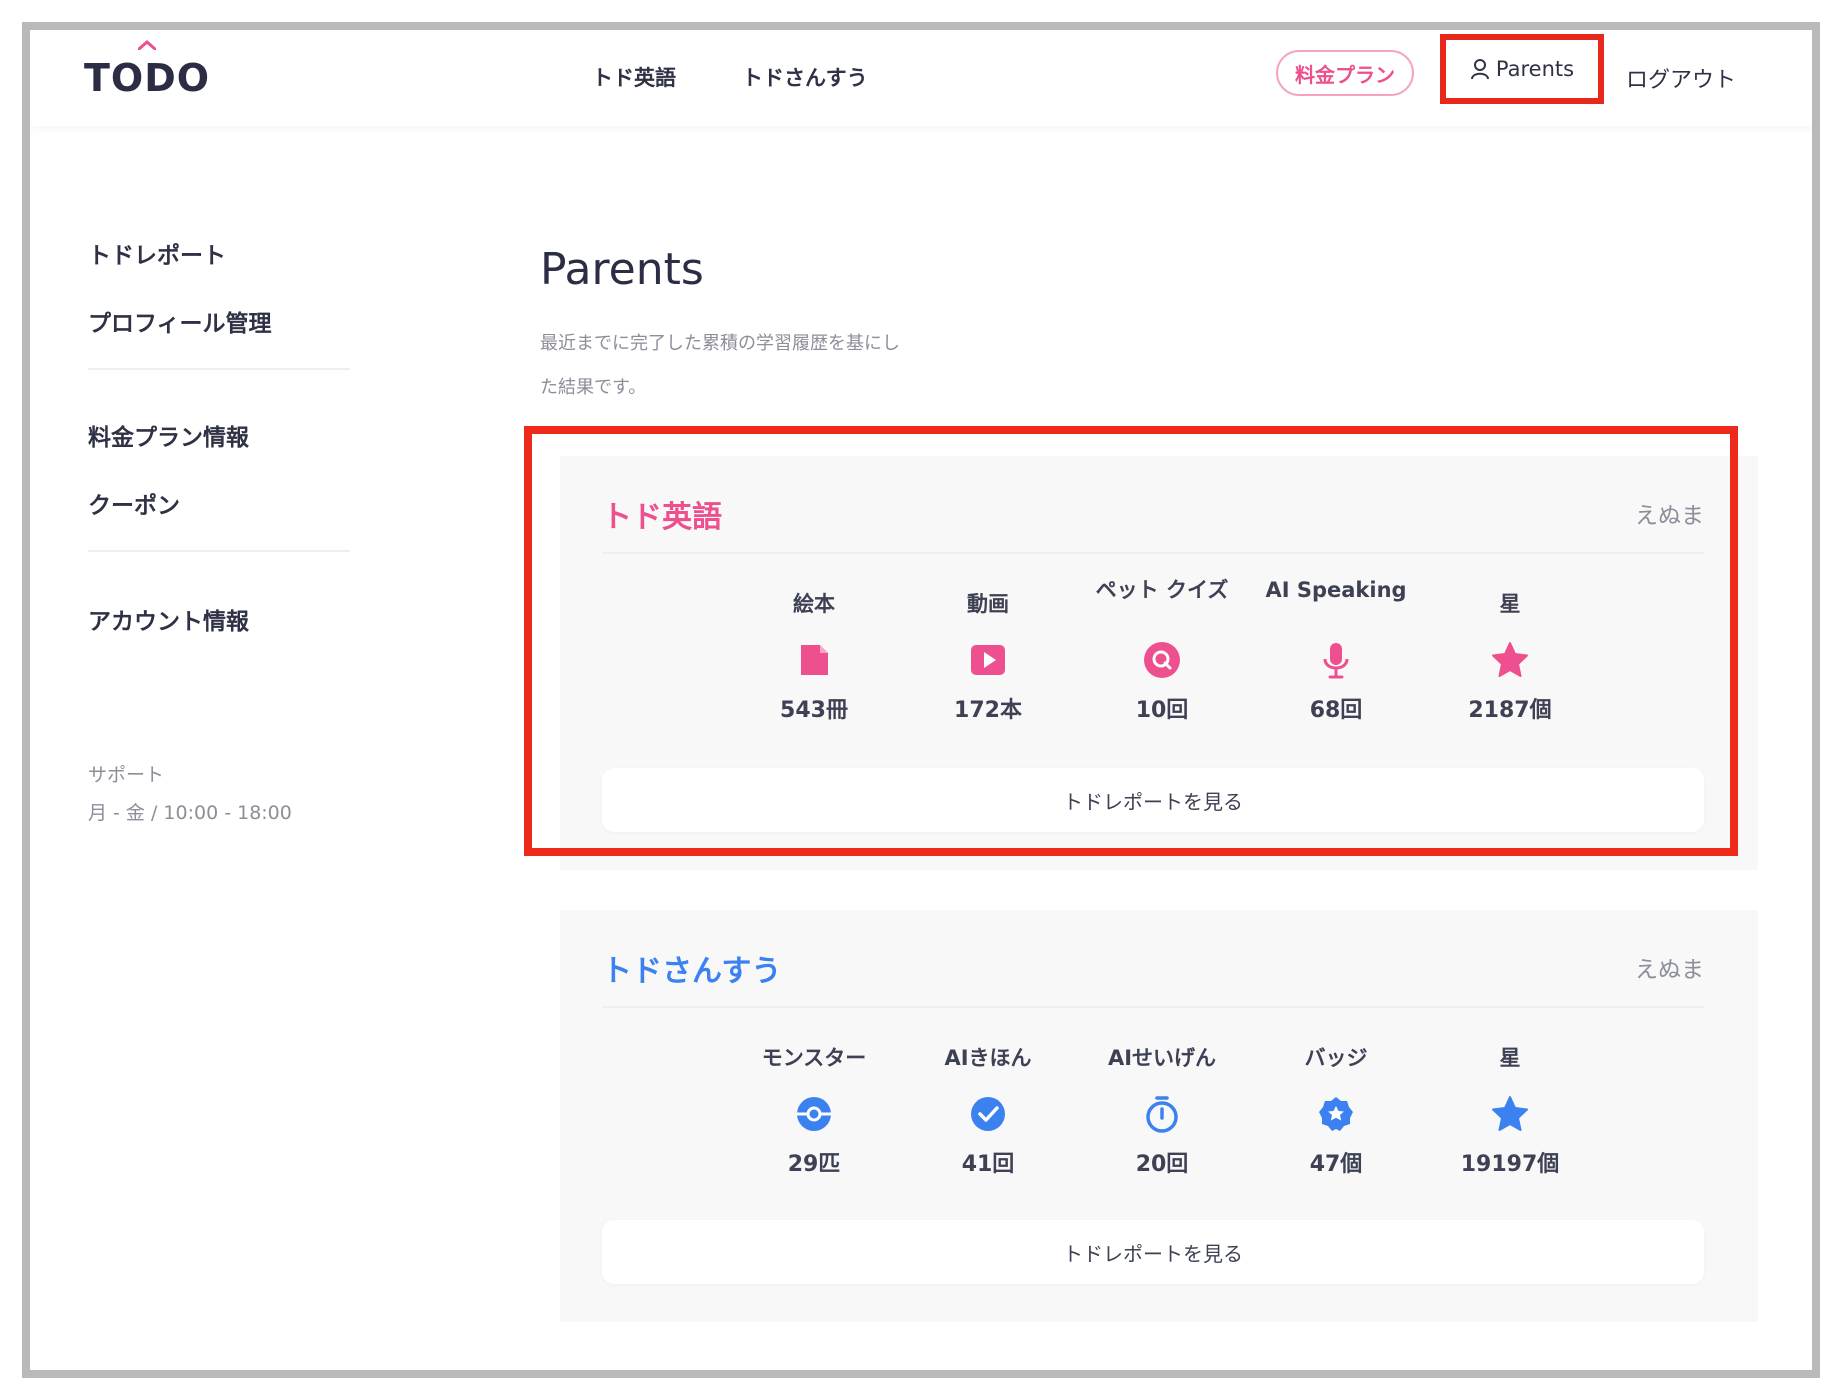  I want to click on badge-icon, so click(1336, 1114).